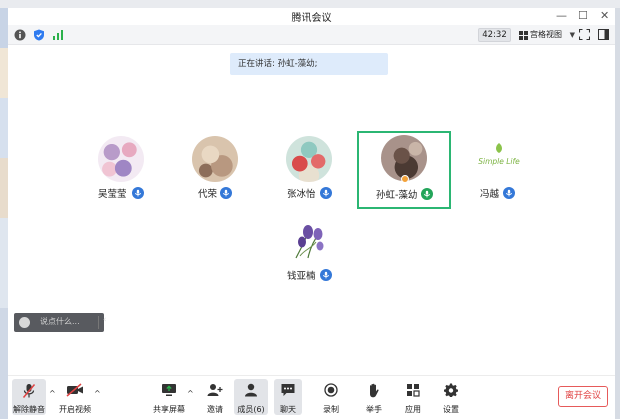 This screenshot has height=419, width=620. I want to click on apps-button: 应用, so click(413, 397).